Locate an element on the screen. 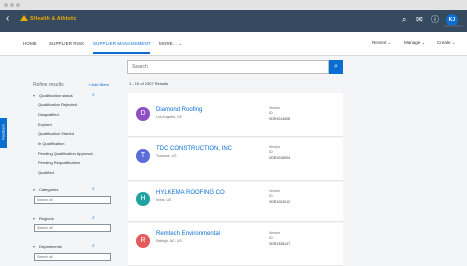  shell-bar: ‹ SHealth & Athletic ⌕ ✉ ⓘ KJ is located at coordinates (233, 21).